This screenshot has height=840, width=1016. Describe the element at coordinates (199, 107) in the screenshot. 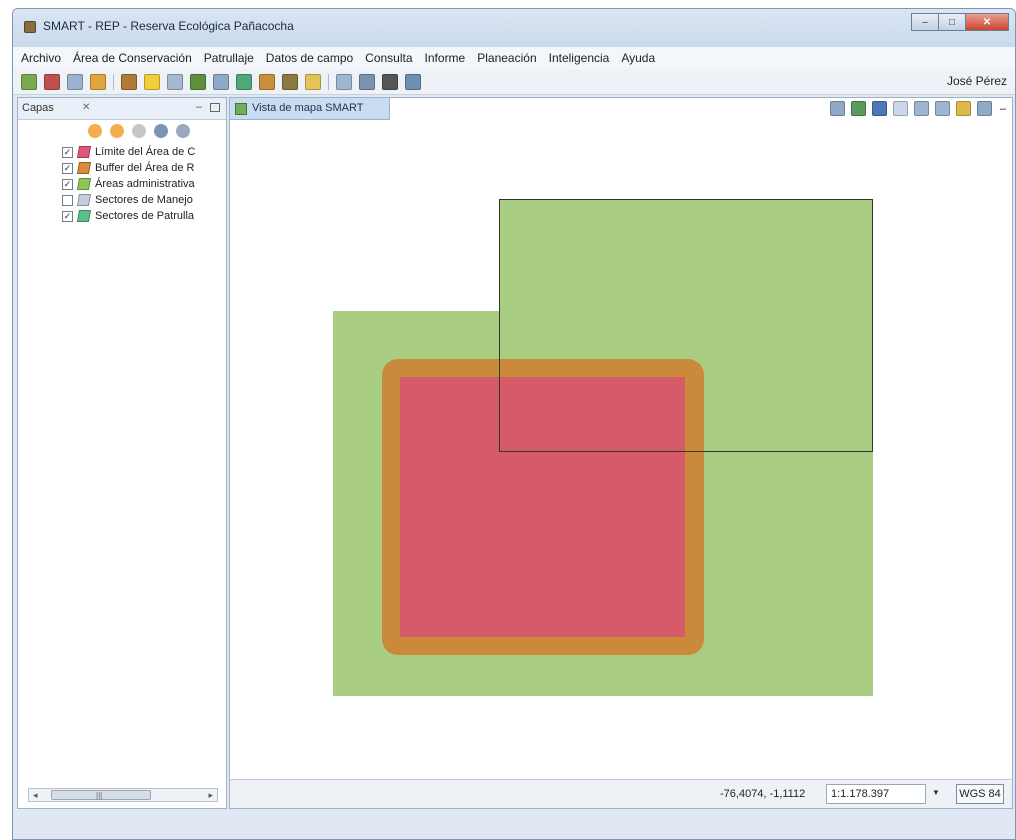

I see `minimize-panel-icon: –` at that location.